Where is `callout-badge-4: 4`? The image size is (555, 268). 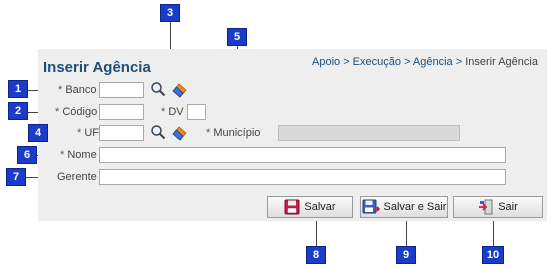
callout-badge-4: 4 is located at coordinates (38, 133).